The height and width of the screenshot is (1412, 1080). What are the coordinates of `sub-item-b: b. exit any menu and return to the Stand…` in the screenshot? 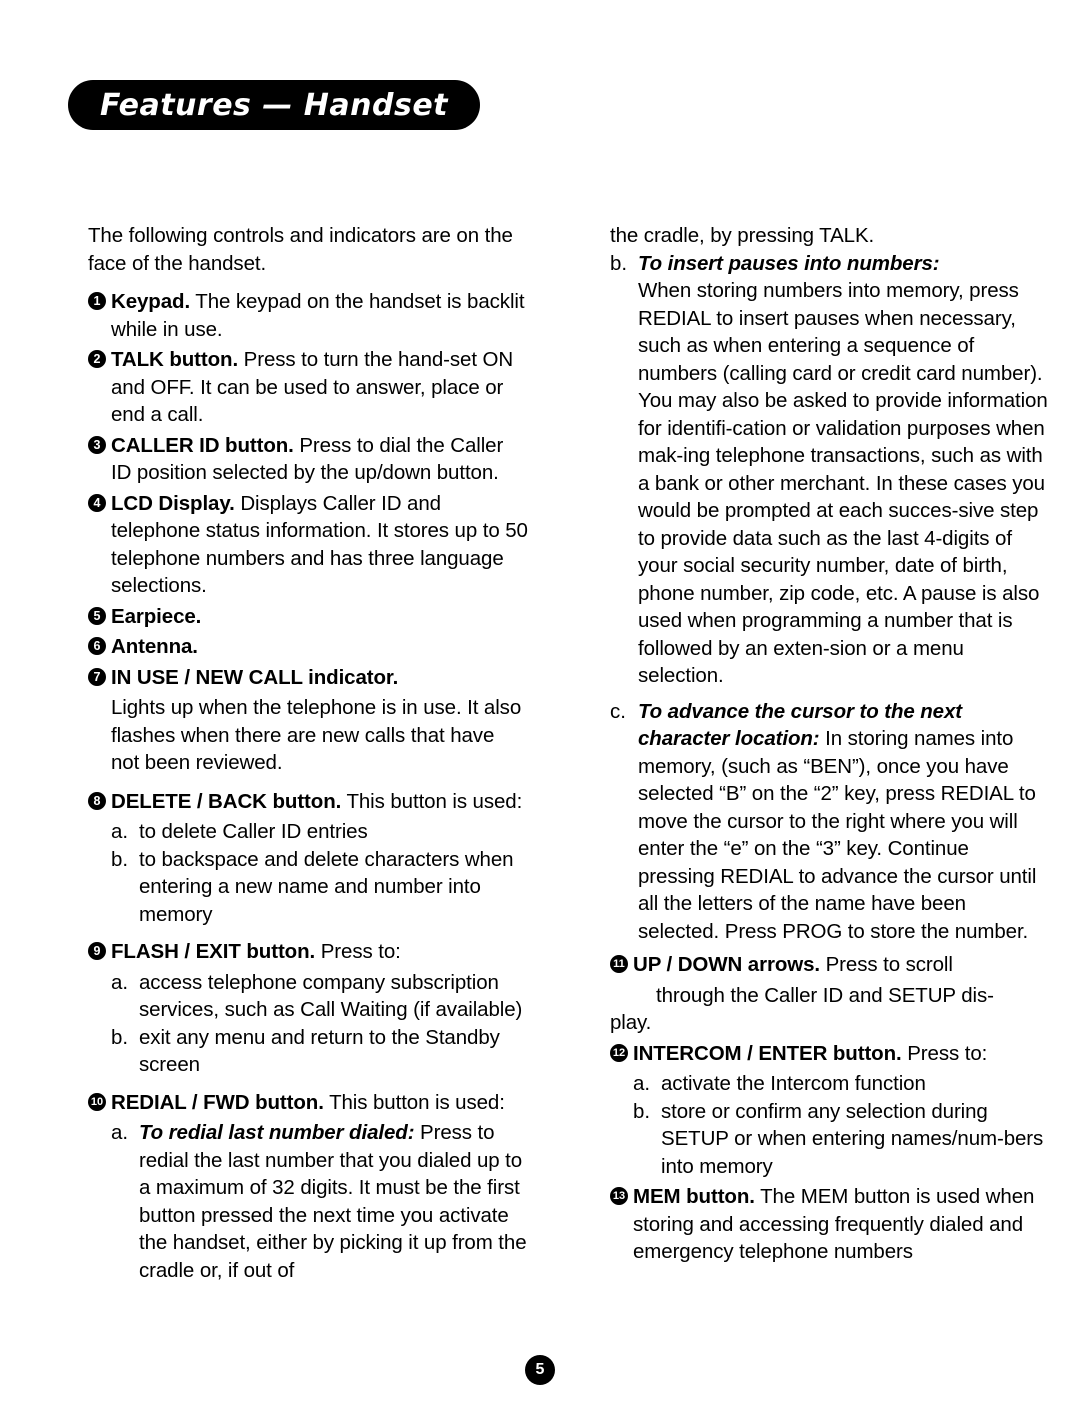 It's located at (319, 1051).